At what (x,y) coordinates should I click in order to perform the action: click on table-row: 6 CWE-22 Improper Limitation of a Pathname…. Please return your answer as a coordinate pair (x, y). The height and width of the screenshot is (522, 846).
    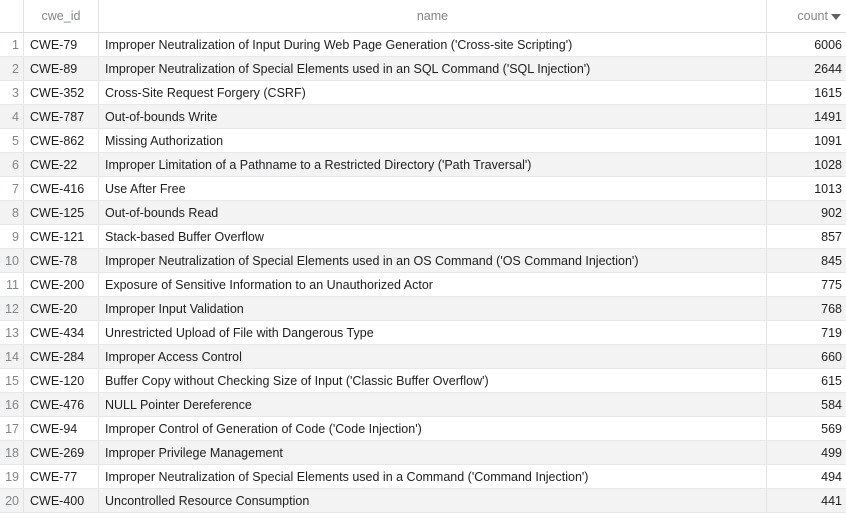
    Looking at the image, I should click on (423, 165).